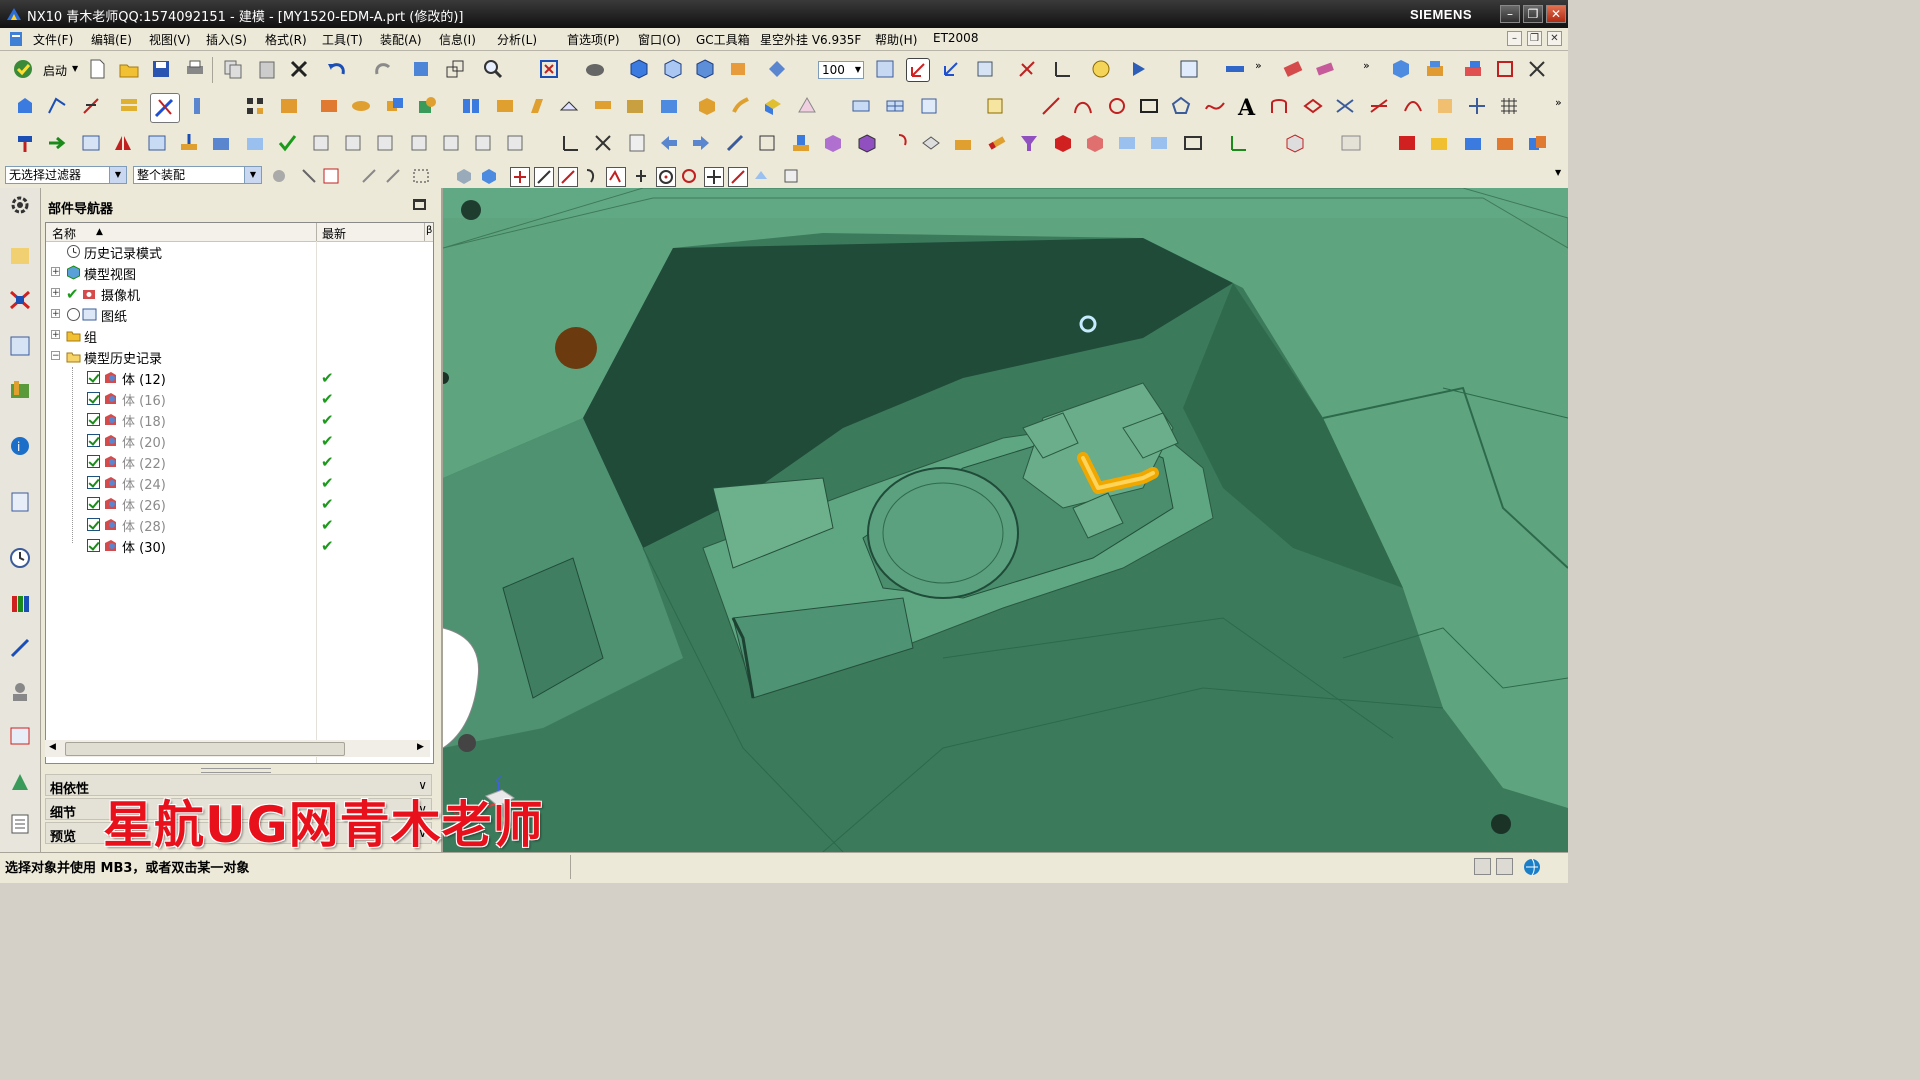 The image size is (1920, 1080). What do you see at coordinates (1027, 69) in the screenshot?
I see `snap-point-icon` at bounding box center [1027, 69].